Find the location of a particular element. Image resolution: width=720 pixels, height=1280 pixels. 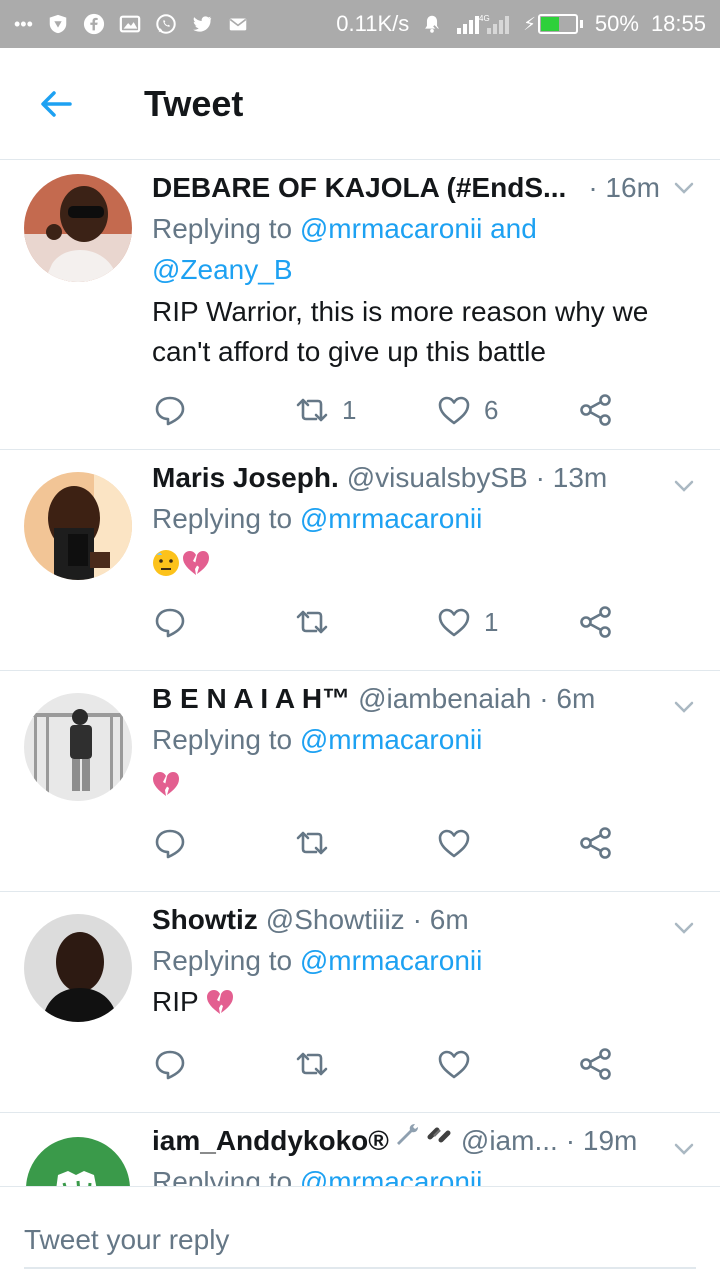

author-handle: @Showtiiiz is located at coordinates (335, 920).